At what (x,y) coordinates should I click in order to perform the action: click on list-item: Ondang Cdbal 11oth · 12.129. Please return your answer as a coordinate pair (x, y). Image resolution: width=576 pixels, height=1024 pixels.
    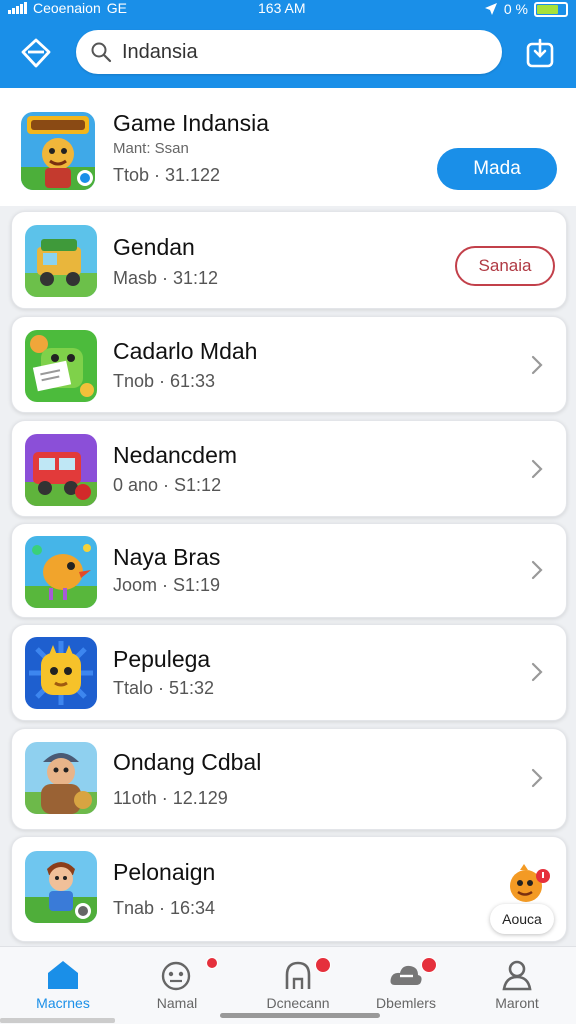
    Looking at the image, I should click on (289, 779).